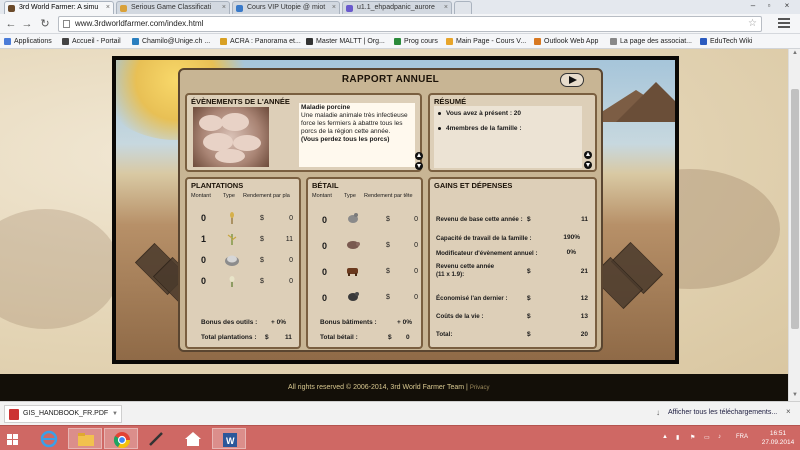 Image resolution: width=800 pixels, height=450 pixels. I want to click on chevron-down-icon: ▼, so click(115, 414).